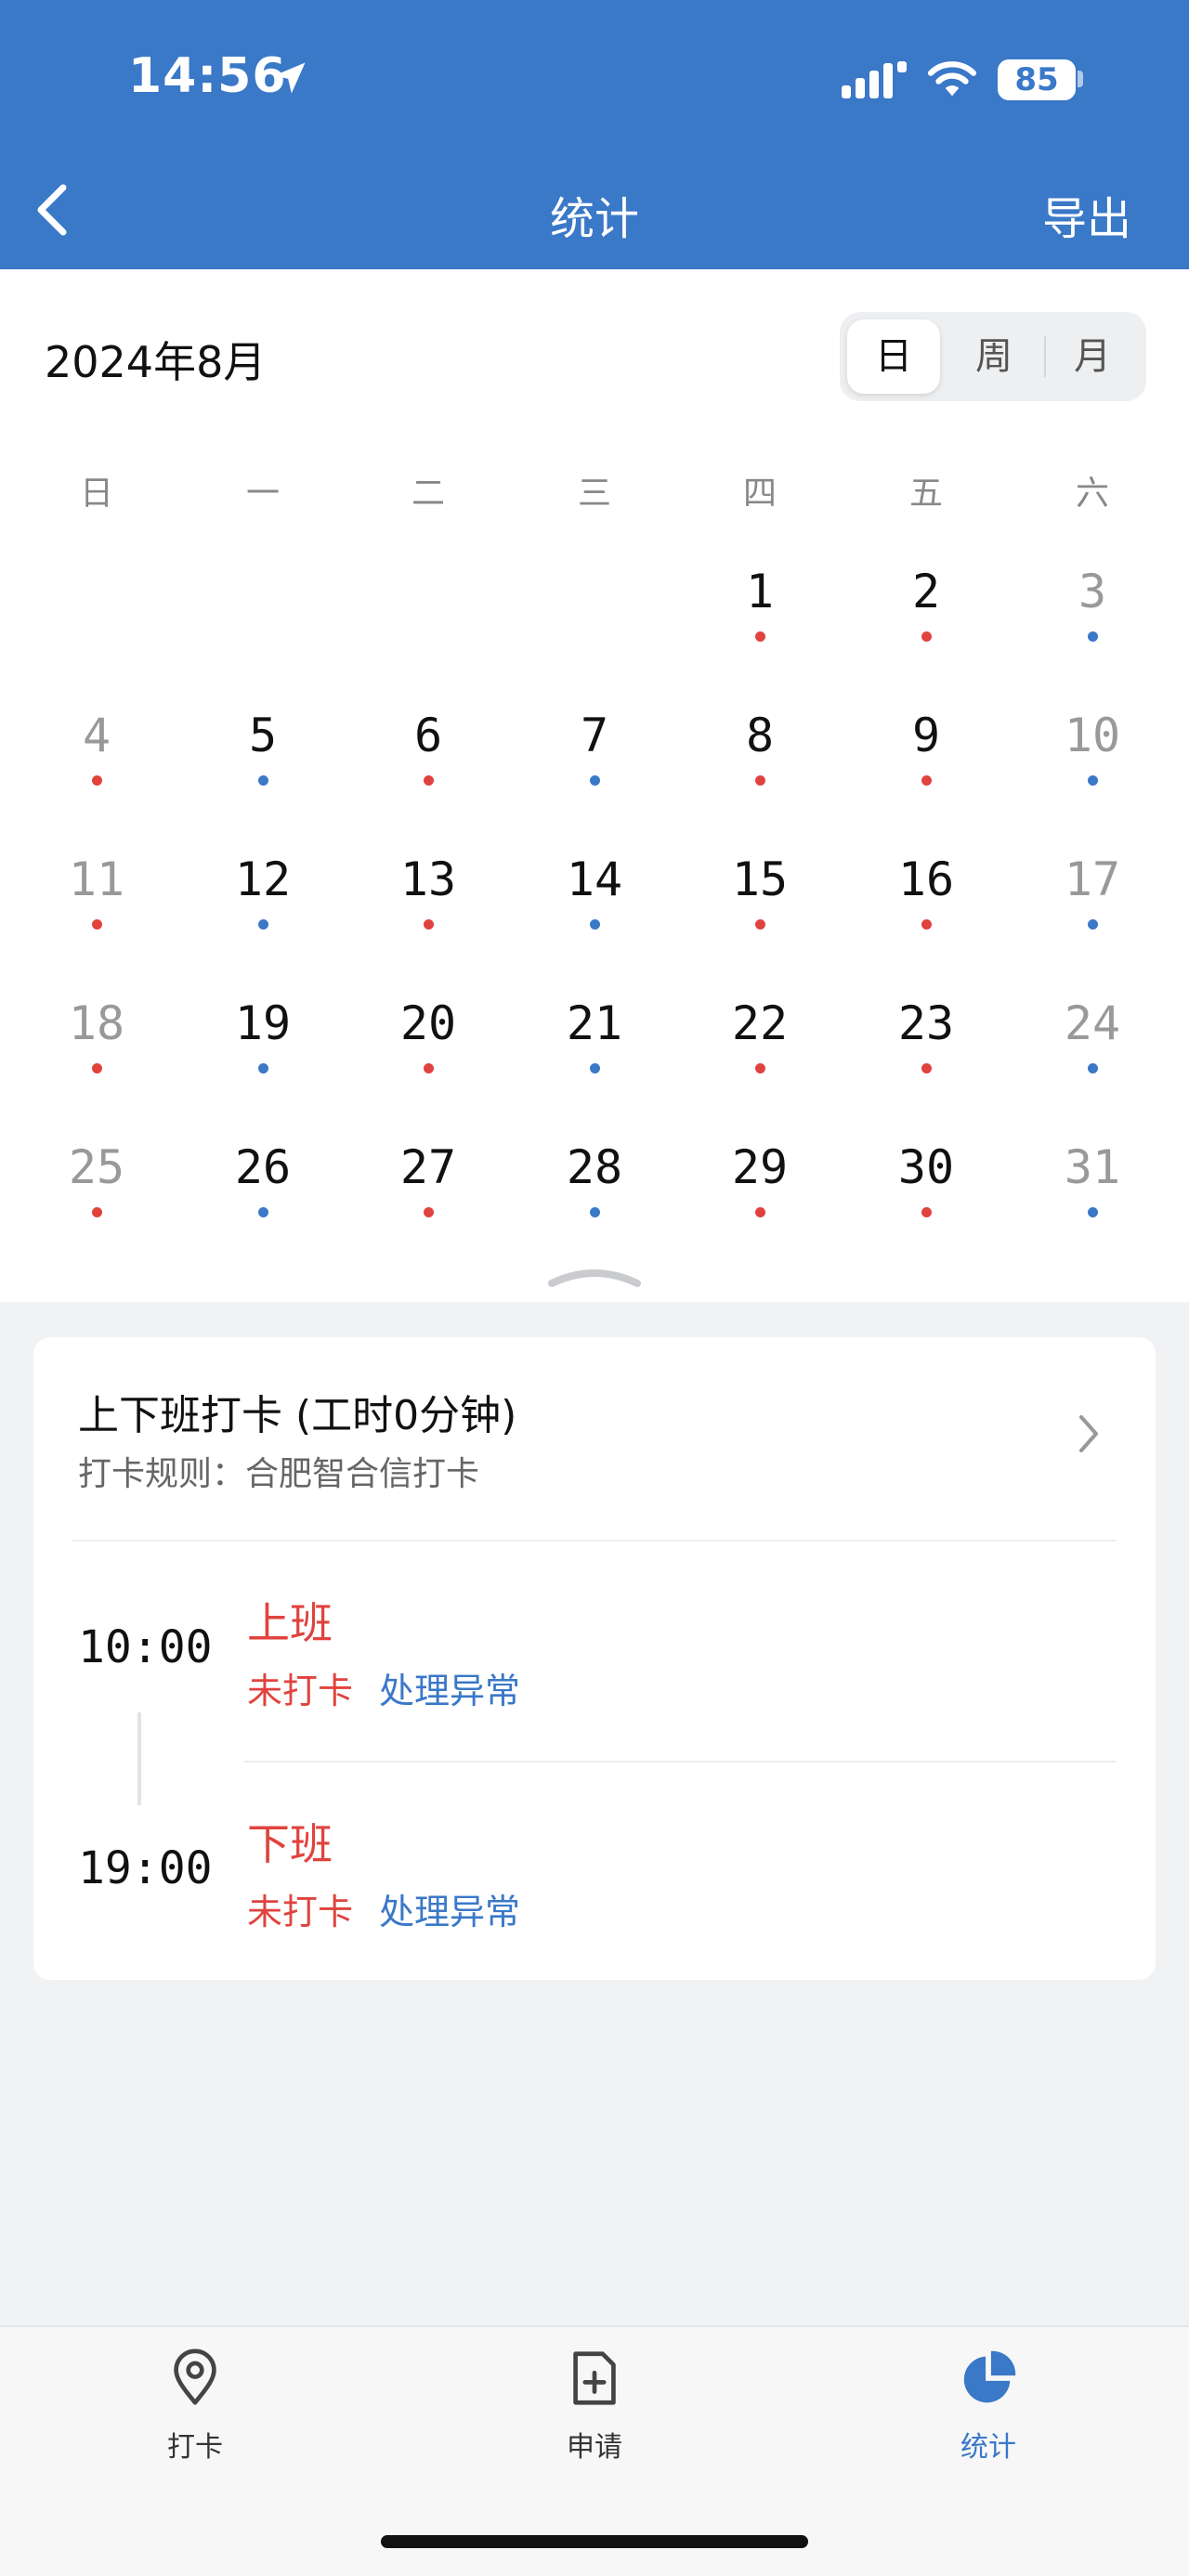 The width and height of the screenshot is (1189, 2576). I want to click on card-divider, so click(594, 1541).